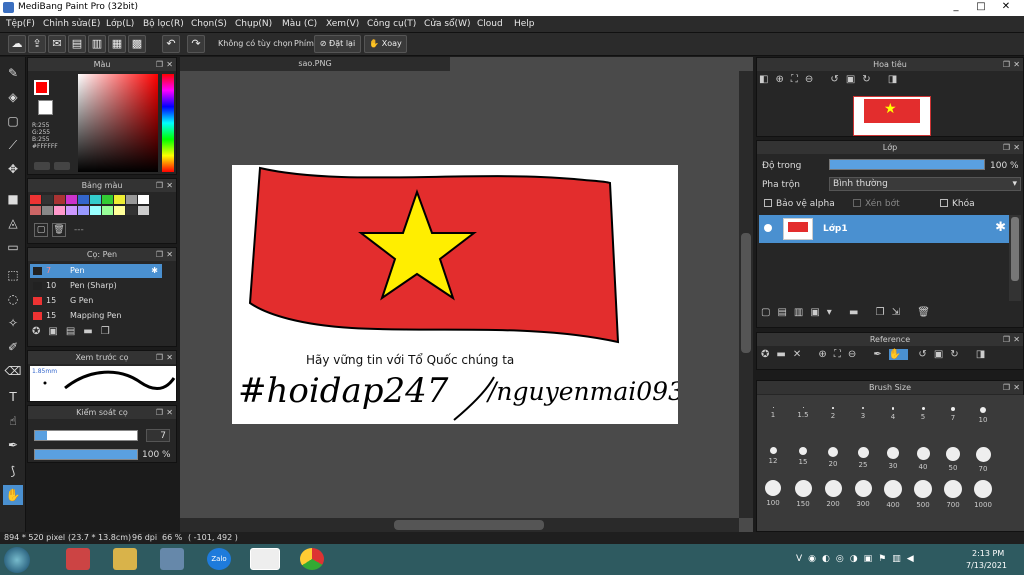 Image resolution: width=1024 pixels, height=575 pixels. What do you see at coordinates (13, 199) in the screenshot?
I see `fill-rect-tool-icon: ■` at bounding box center [13, 199].